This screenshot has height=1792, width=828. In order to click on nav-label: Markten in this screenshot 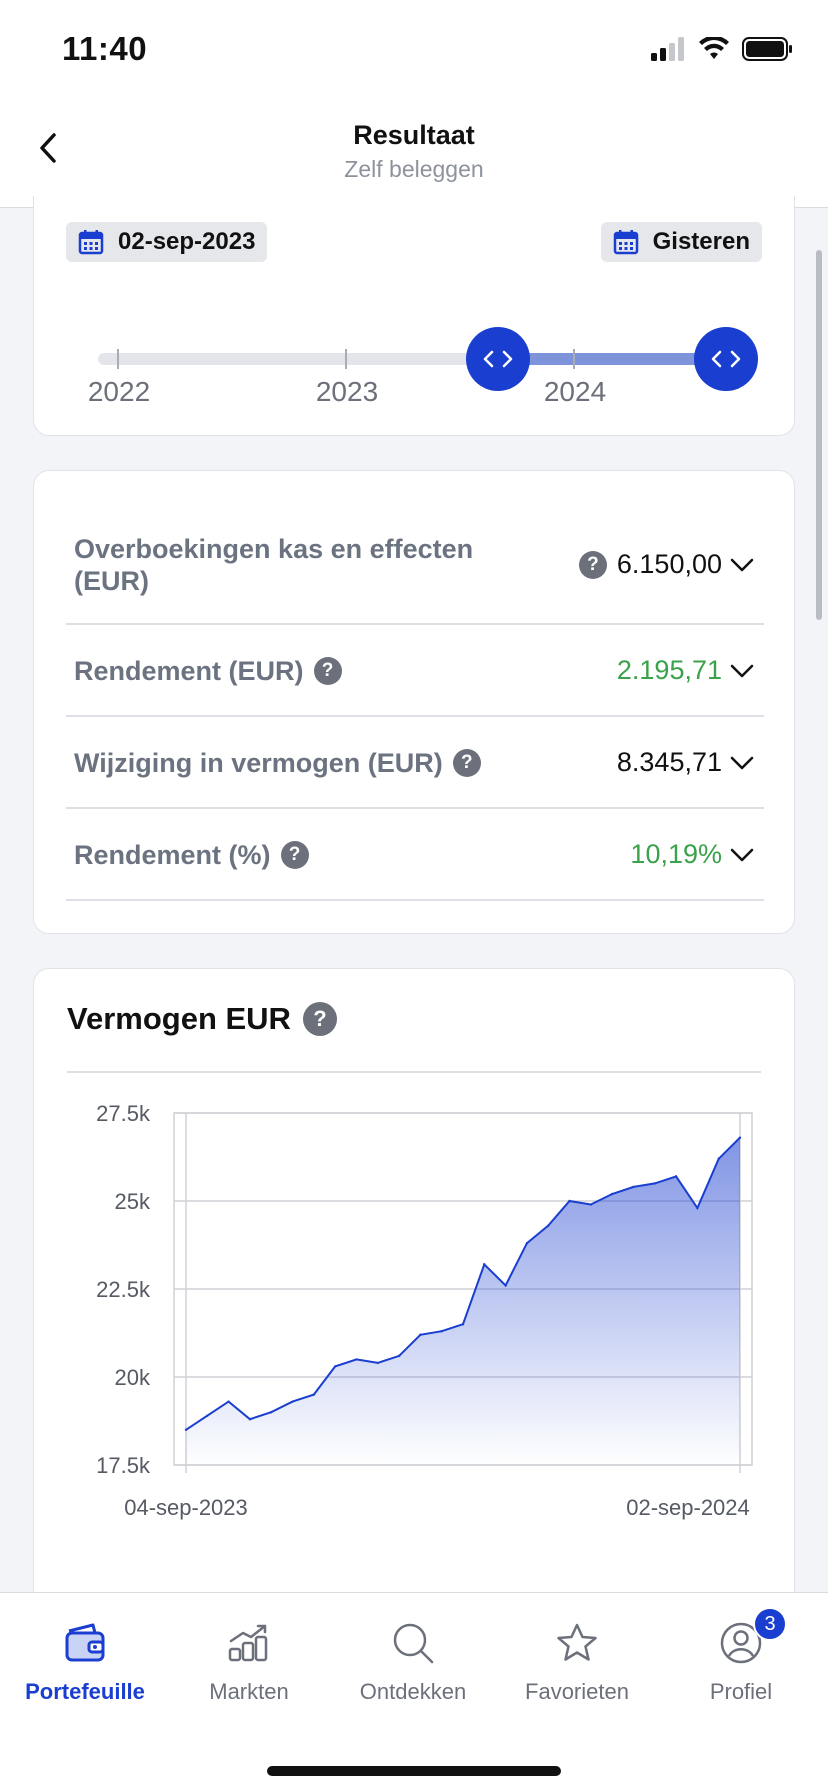, I will do `click(249, 1691)`.